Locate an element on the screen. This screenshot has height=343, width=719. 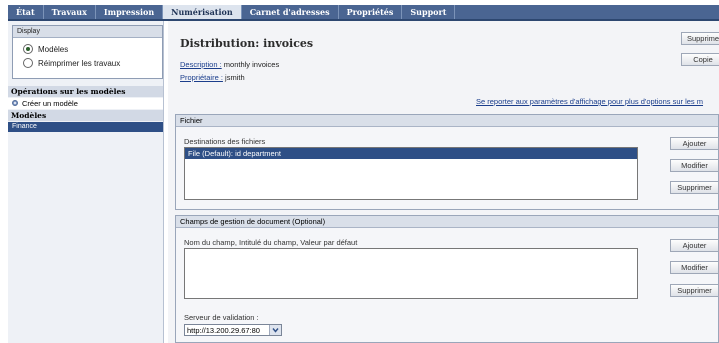
sidebar-item-finance: Finance is located at coordinates (85, 127).